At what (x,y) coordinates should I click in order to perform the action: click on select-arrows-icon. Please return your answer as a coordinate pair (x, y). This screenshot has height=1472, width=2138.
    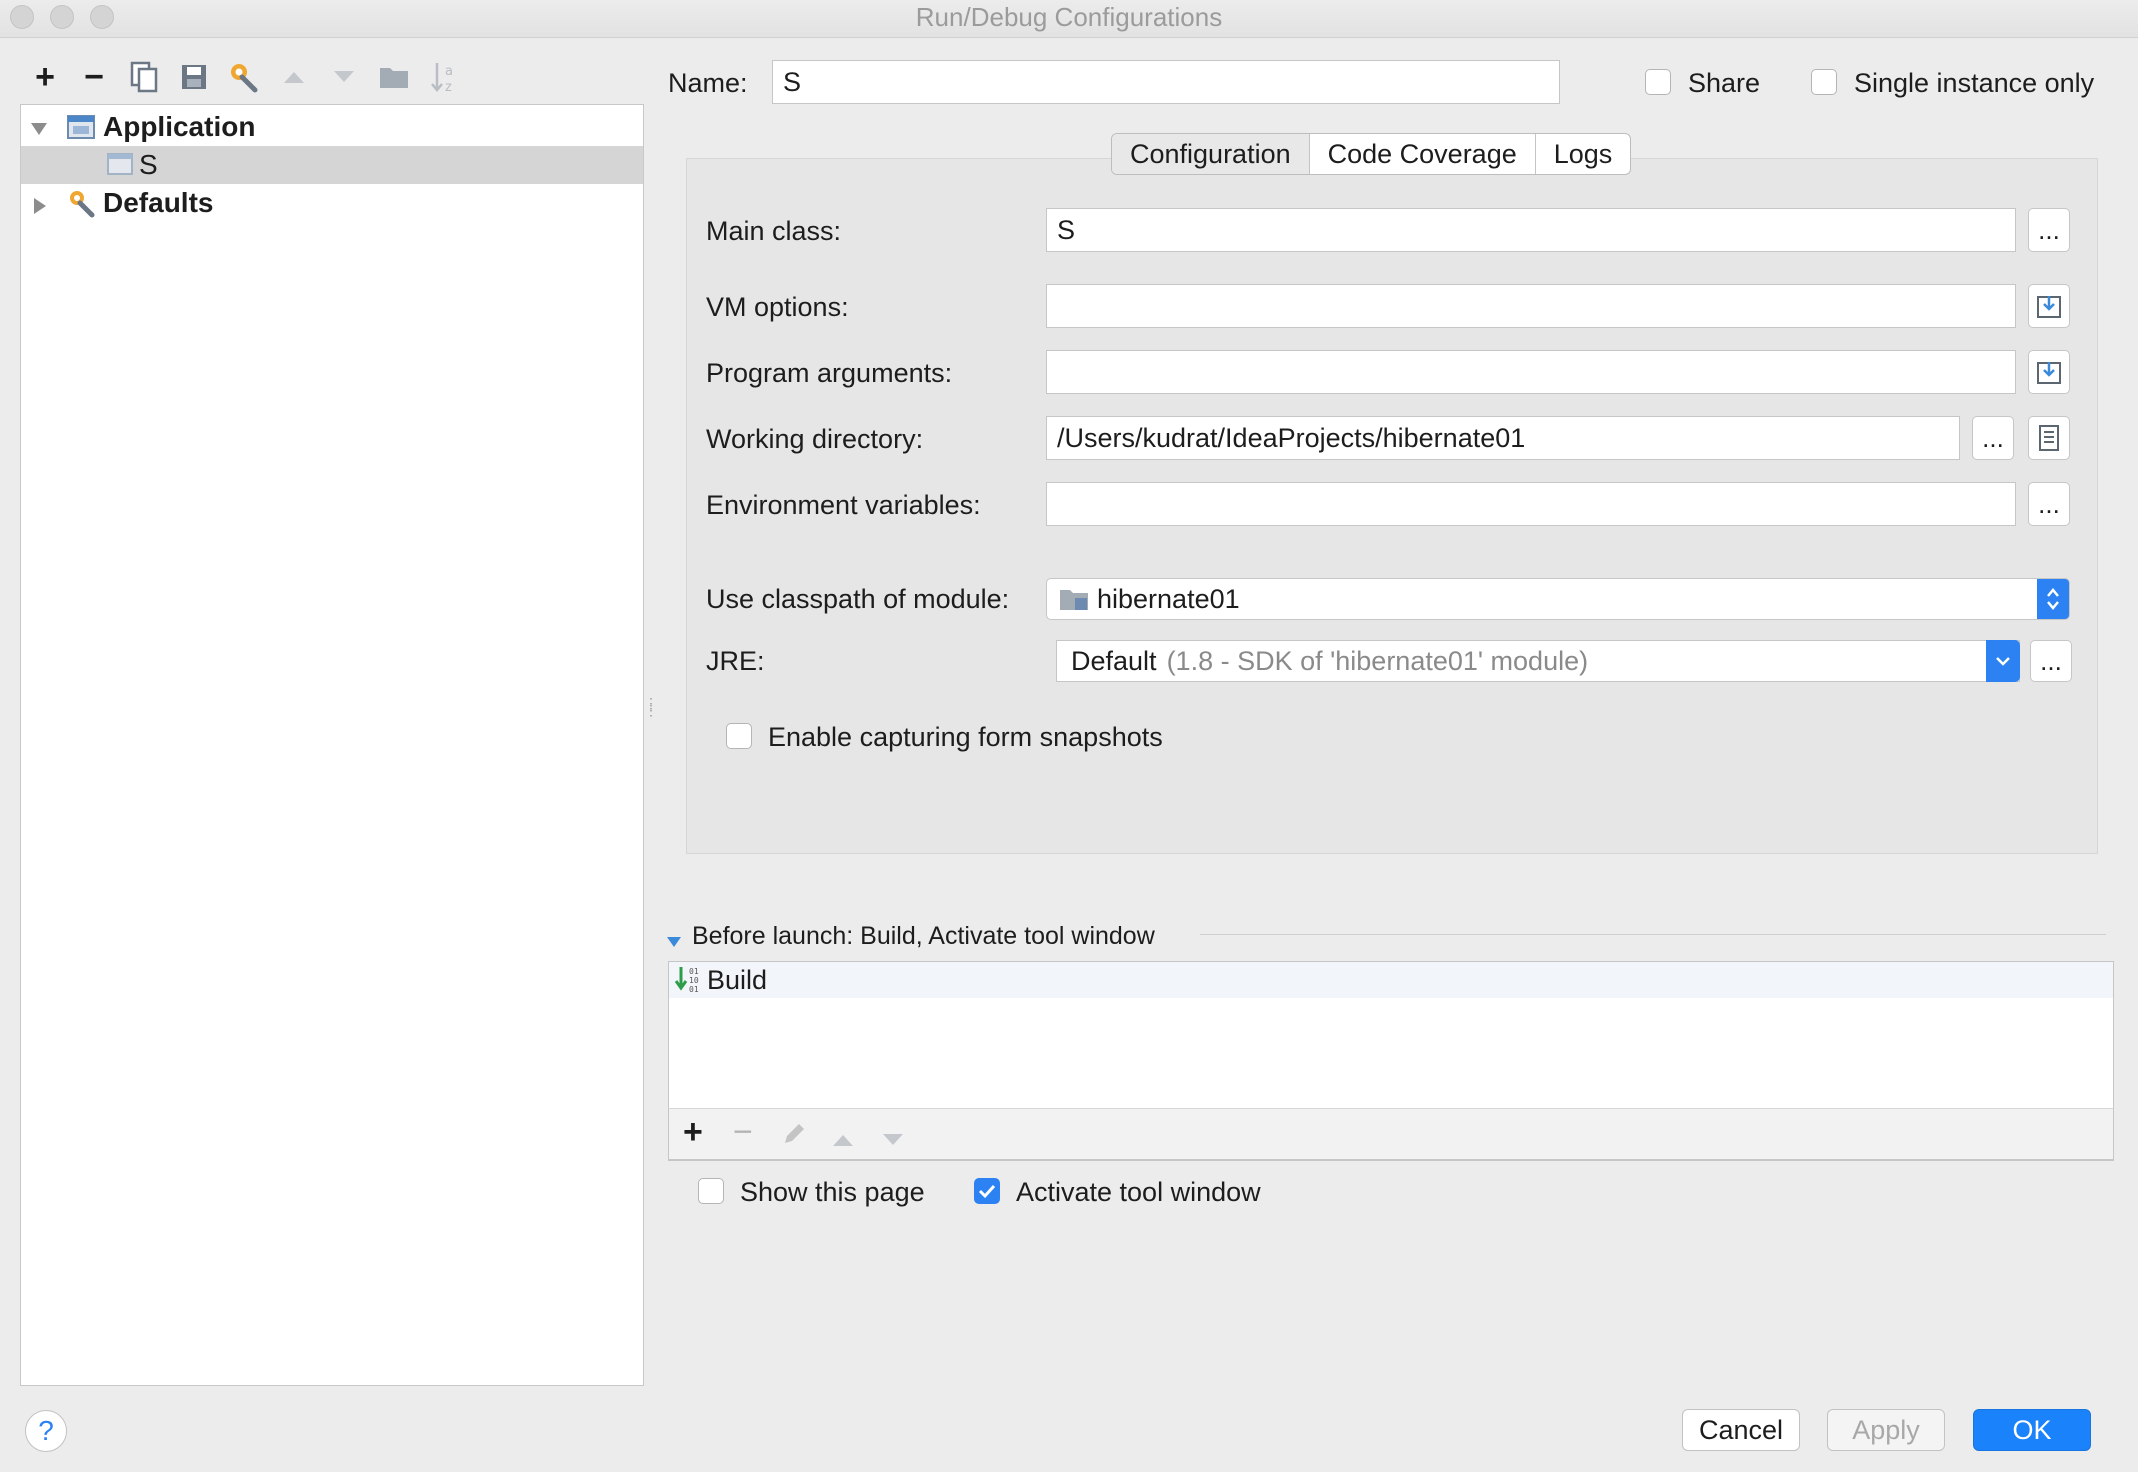
    Looking at the image, I should click on (2053, 599).